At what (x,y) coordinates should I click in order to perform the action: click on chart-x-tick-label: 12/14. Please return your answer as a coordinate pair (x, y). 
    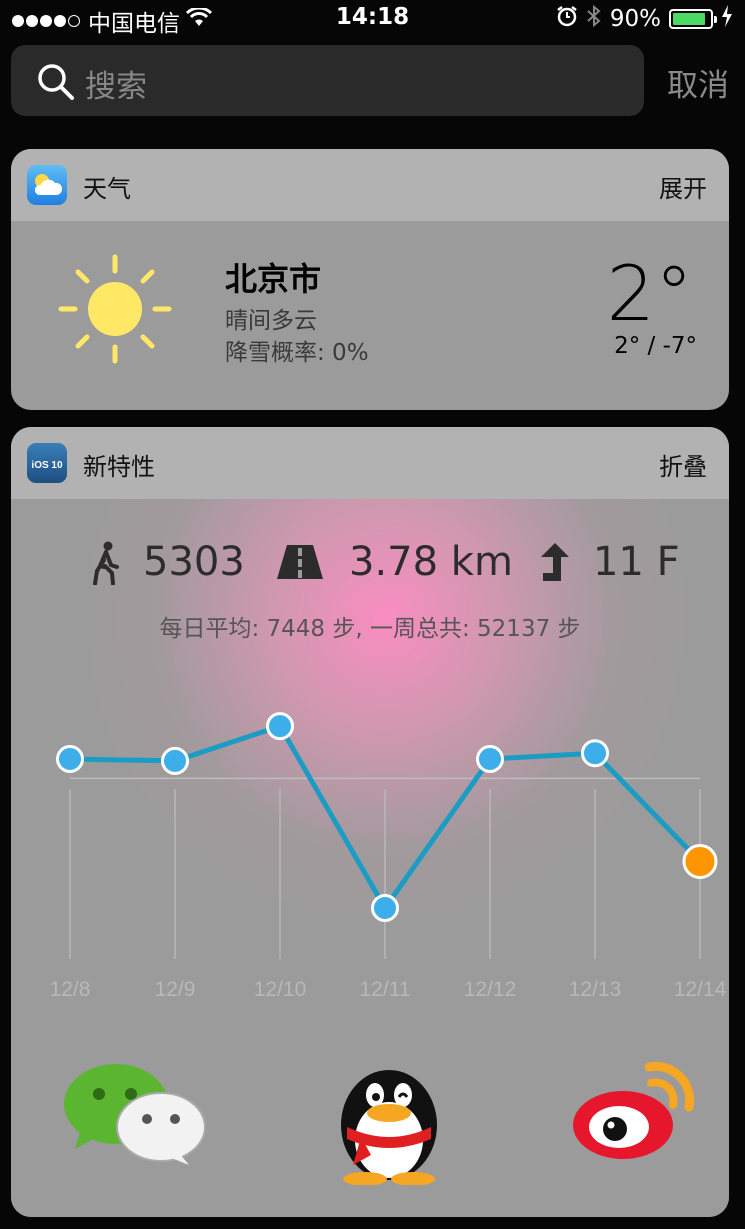
    Looking at the image, I should click on (700, 989).